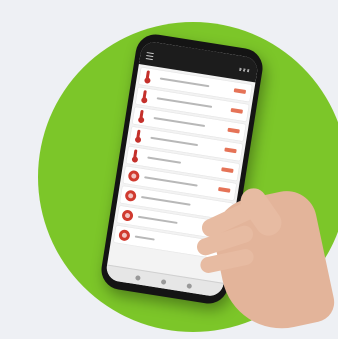 The image size is (338, 339). I want to click on nav-list-icon, so click(163, 282).